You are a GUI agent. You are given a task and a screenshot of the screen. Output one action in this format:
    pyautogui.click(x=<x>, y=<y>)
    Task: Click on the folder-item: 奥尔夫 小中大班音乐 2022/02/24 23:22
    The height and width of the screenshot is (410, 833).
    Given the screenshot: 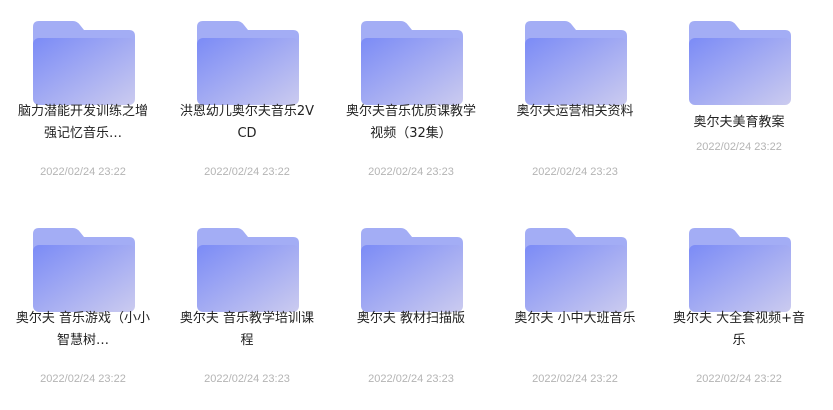 What is the action you would take?
    pyautogui.click(x=575, y=302)
    